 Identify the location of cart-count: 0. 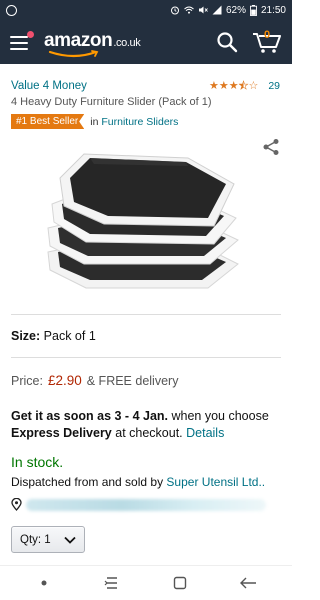
(267, 35).